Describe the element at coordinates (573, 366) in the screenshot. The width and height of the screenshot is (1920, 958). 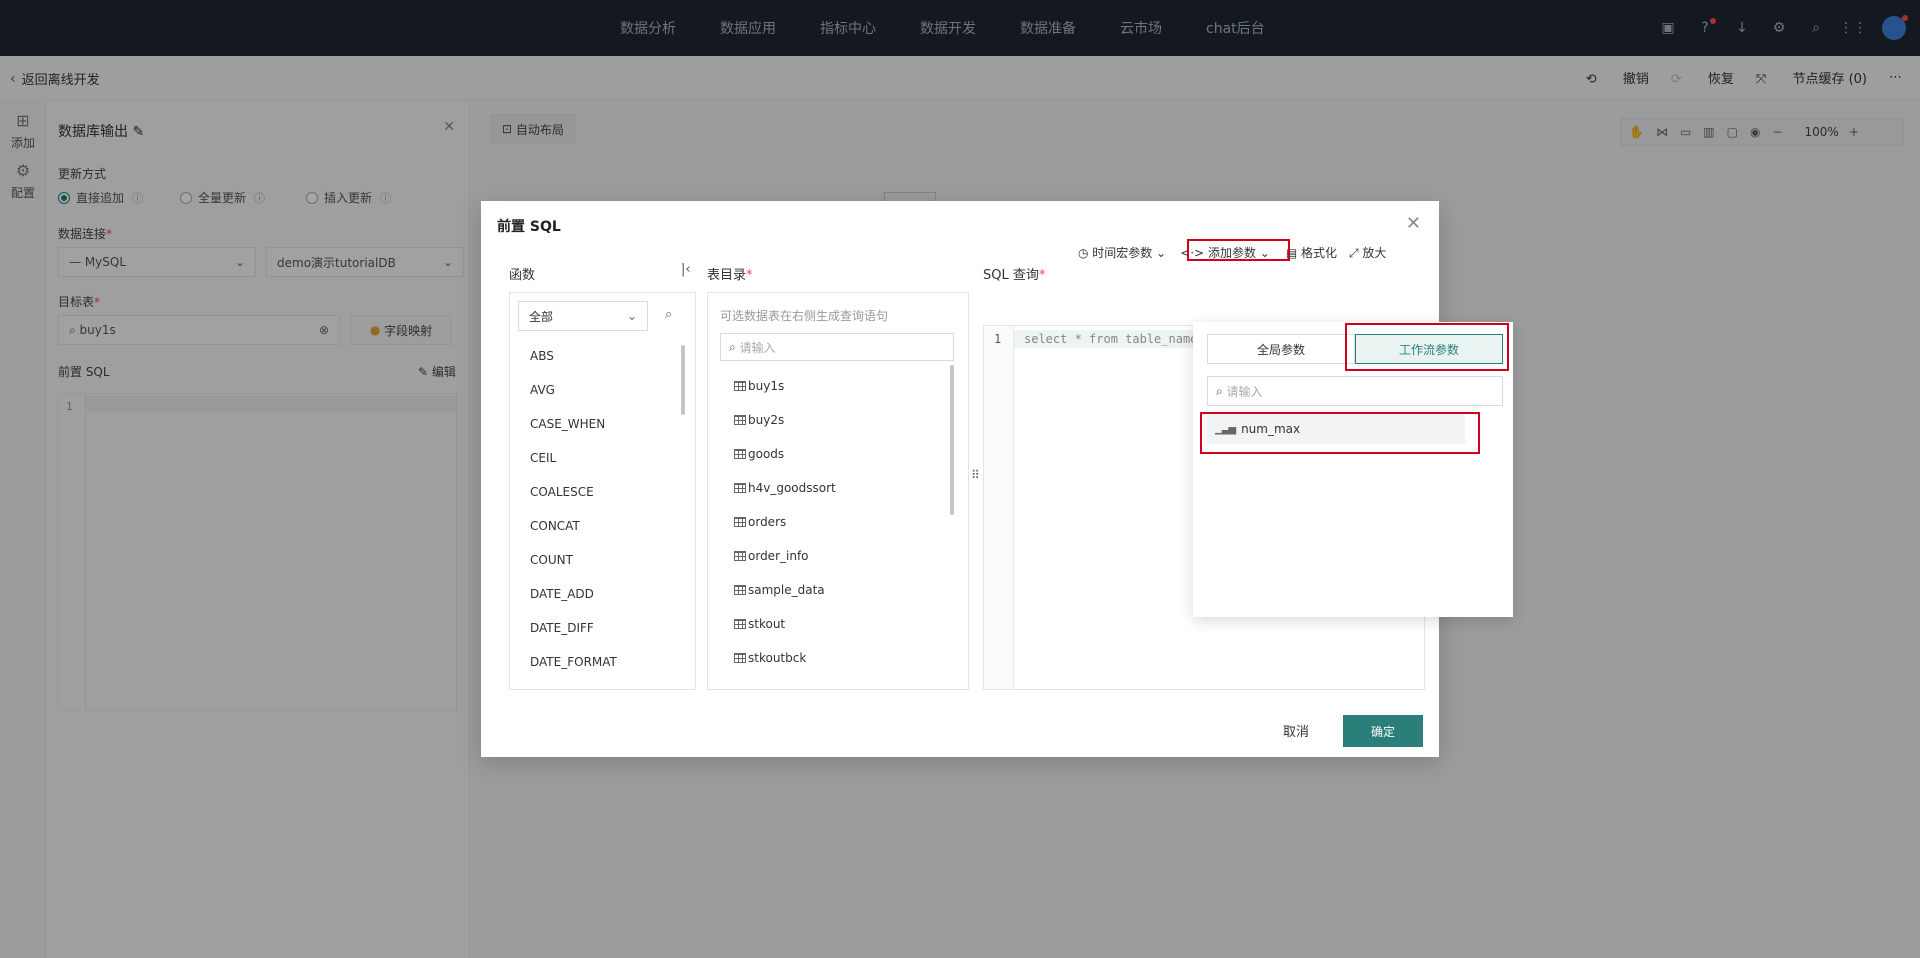
I see `function-item: ABS` at that location.